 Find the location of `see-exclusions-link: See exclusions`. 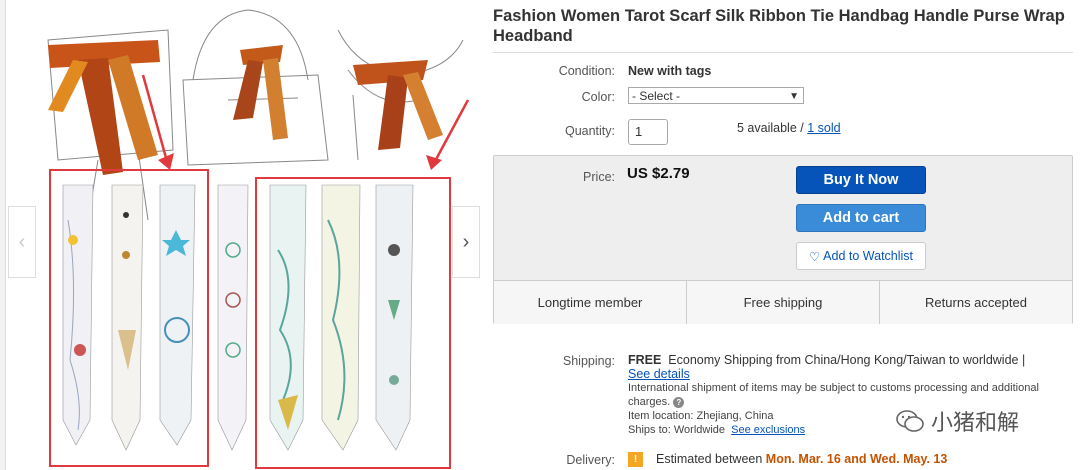

see-exclusions-link: See exclusions is located at coordinates (768, 430).